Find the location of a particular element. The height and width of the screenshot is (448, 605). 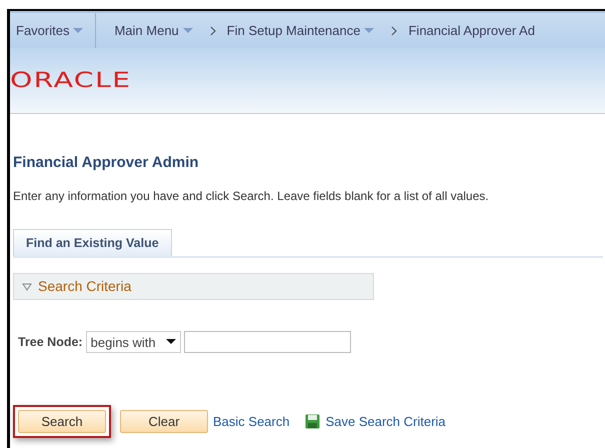

breadcrumb-link: Favorites is located at coordinates (43, 30).